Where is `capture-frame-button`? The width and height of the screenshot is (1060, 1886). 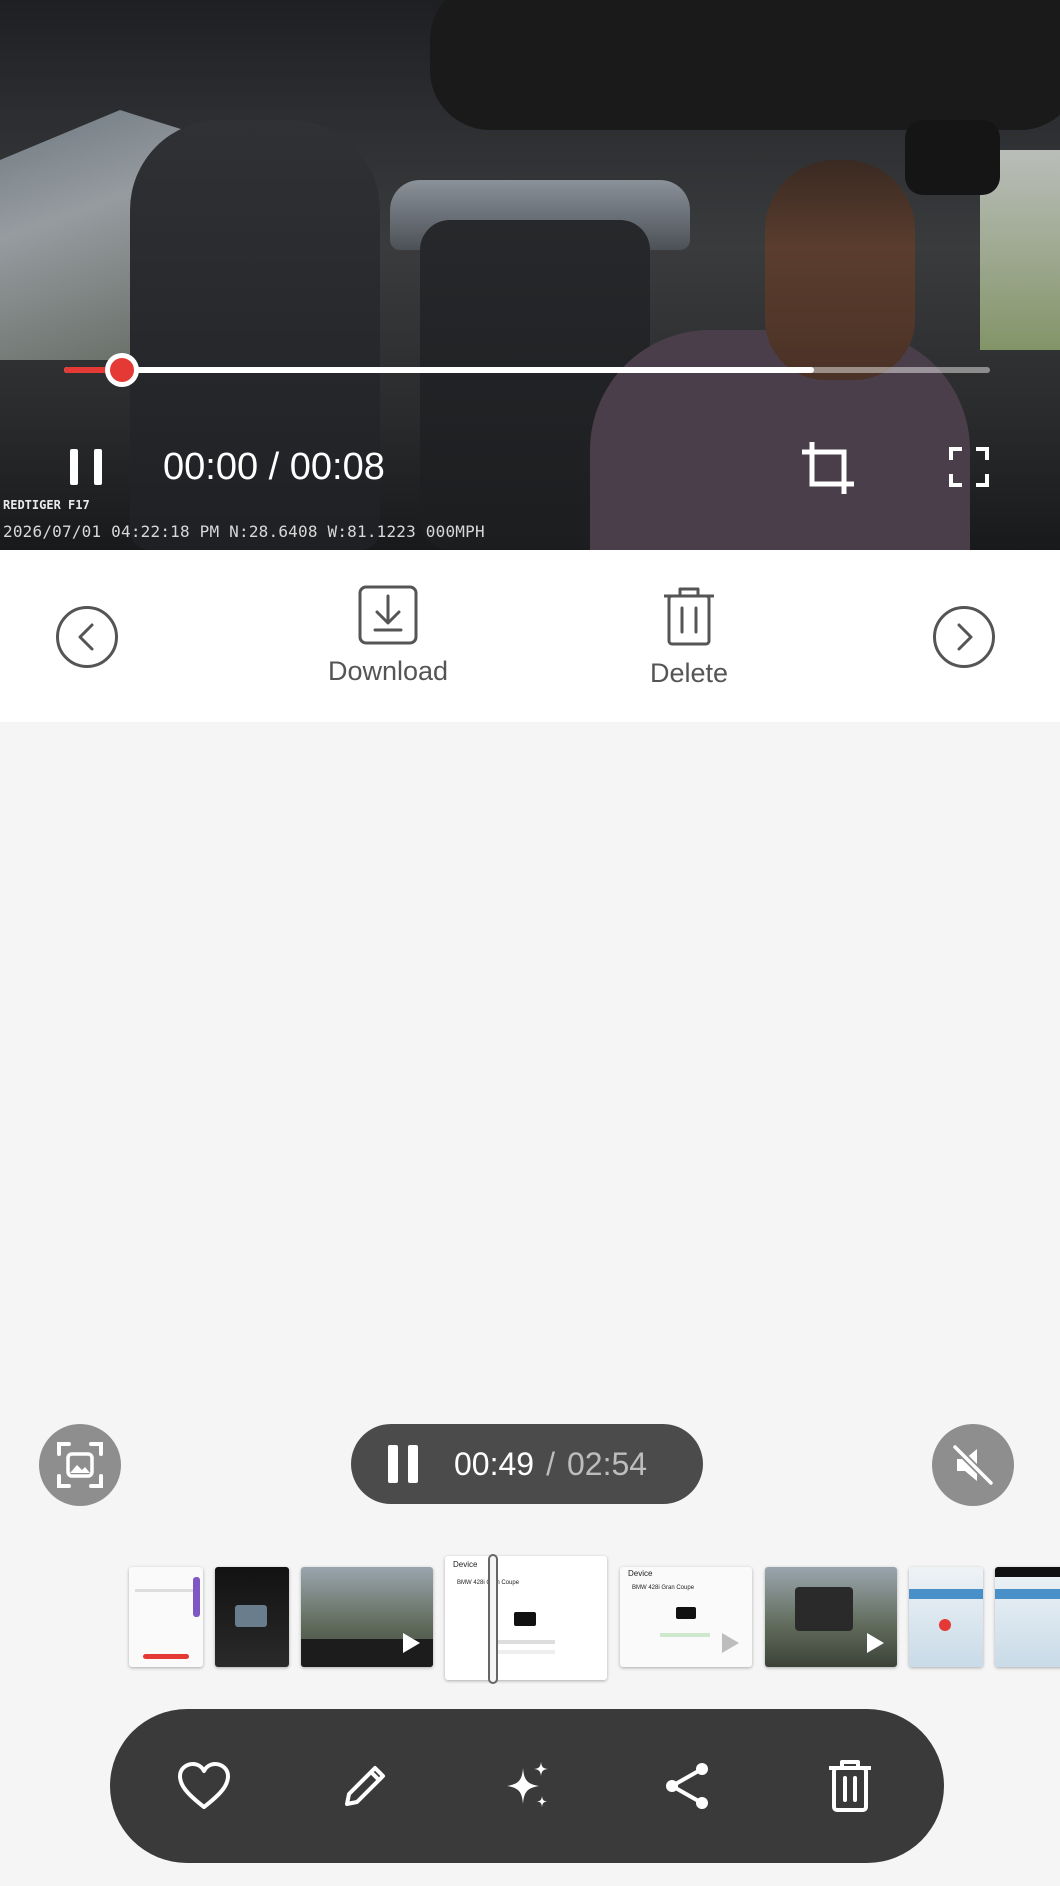 capture-frame-button is located at coordinates (80, 1465).